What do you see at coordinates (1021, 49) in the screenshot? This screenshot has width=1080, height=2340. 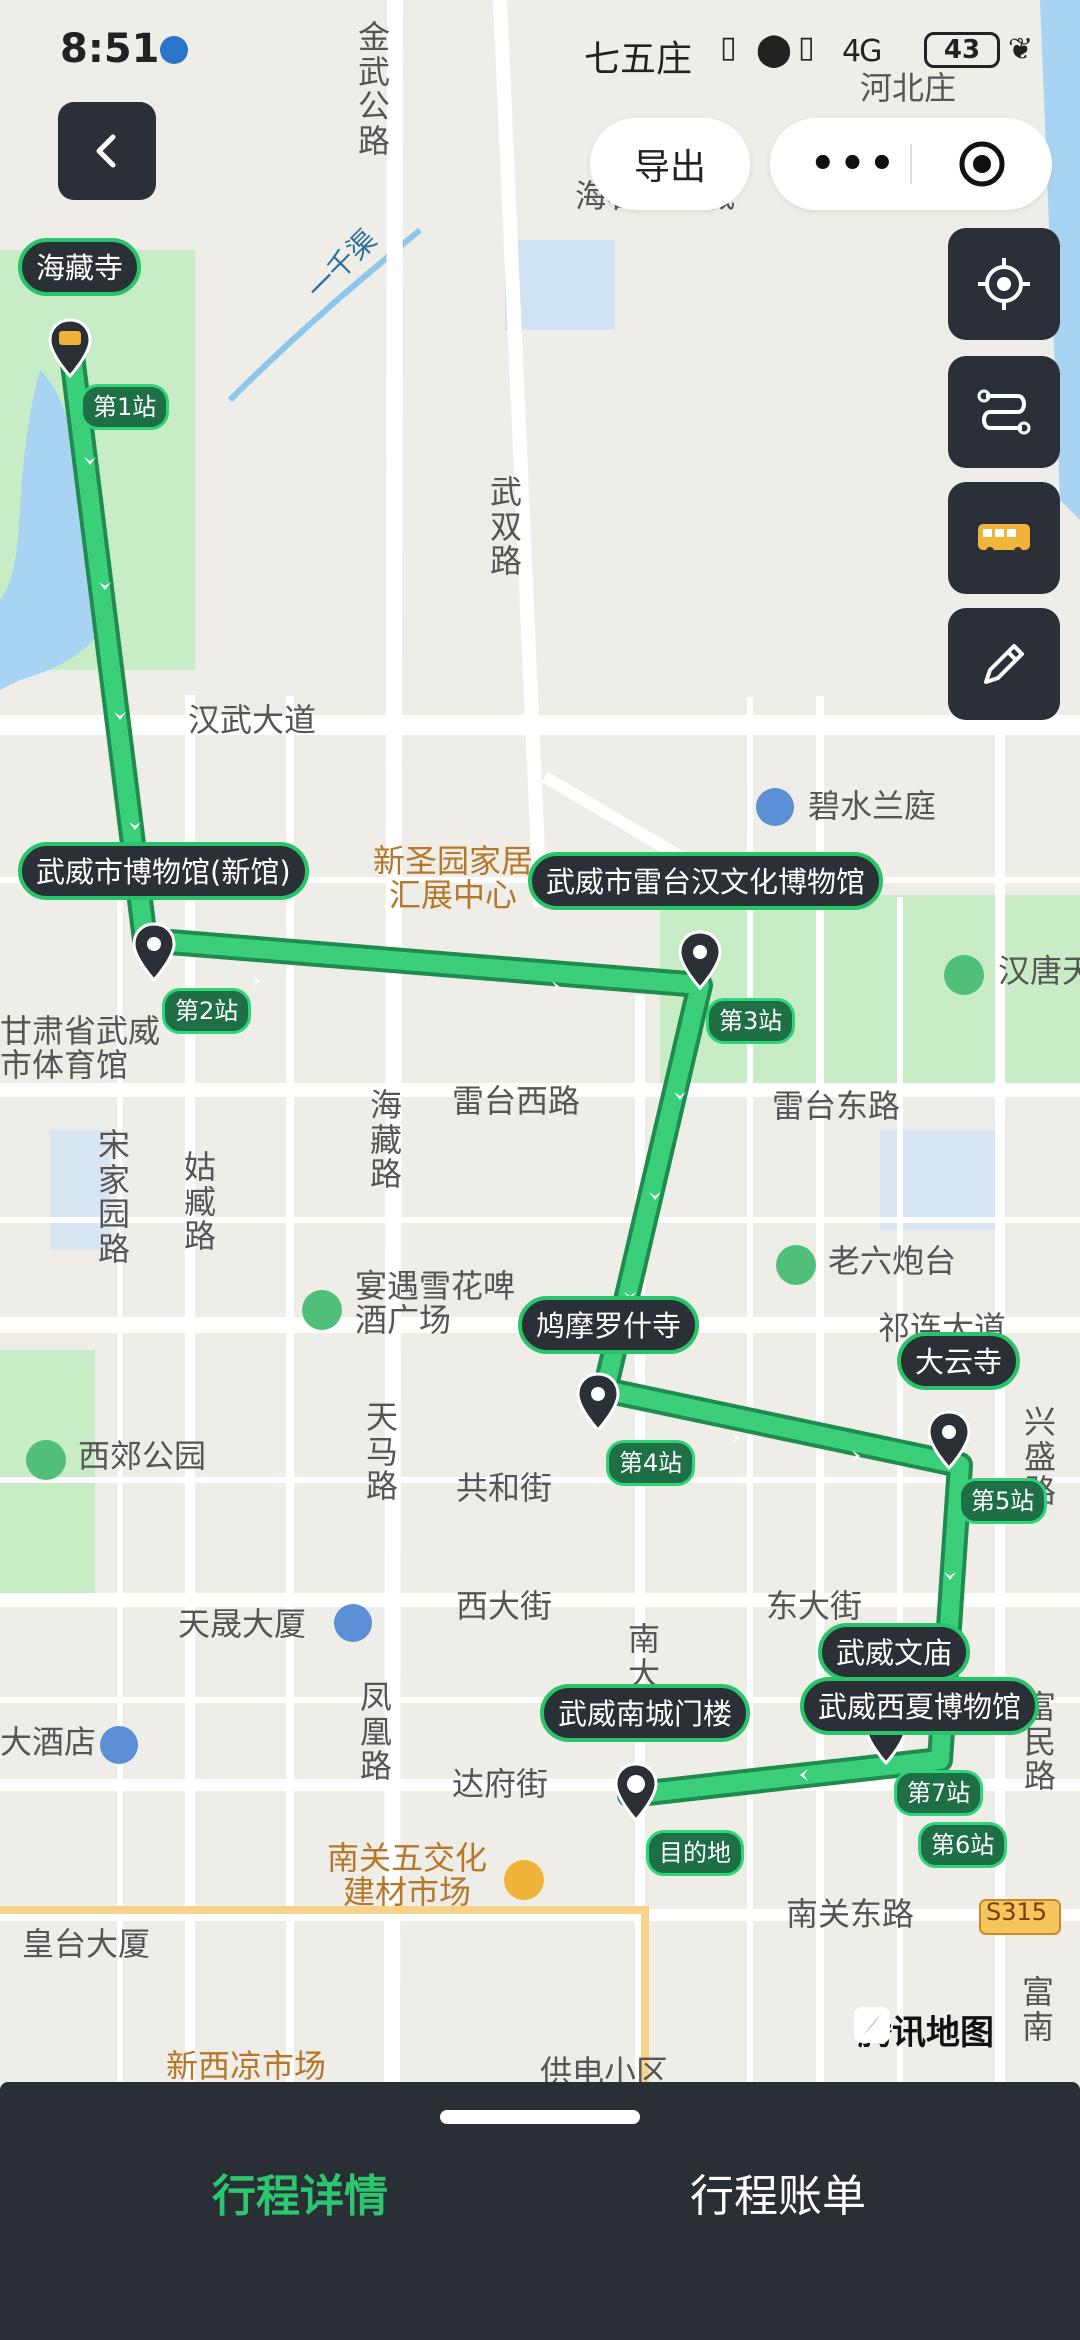 I see `leaf-icon: ❦` at bounding box center [1021, 49].